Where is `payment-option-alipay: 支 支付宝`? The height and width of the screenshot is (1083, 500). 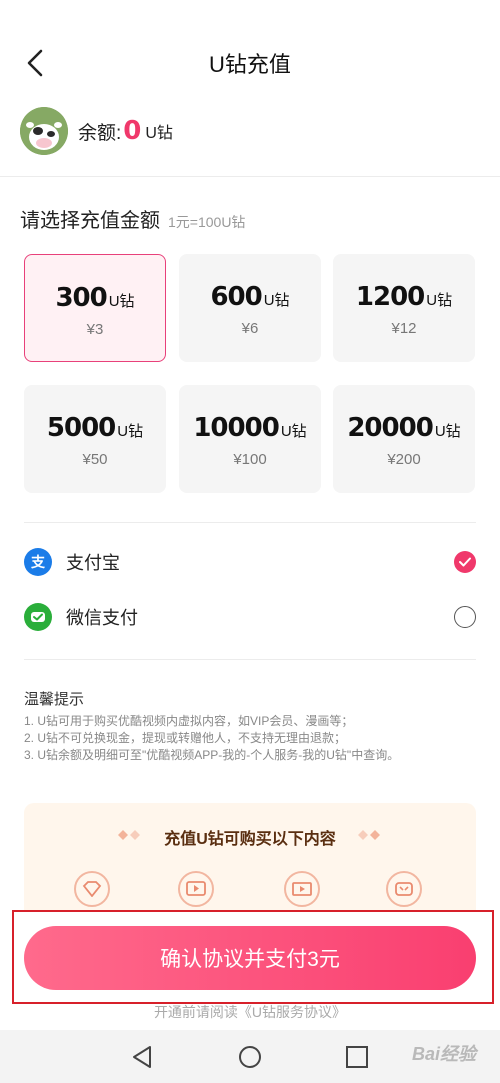 payment-option-alipay: 支 支付宝 is located at coordinates (250, 562).